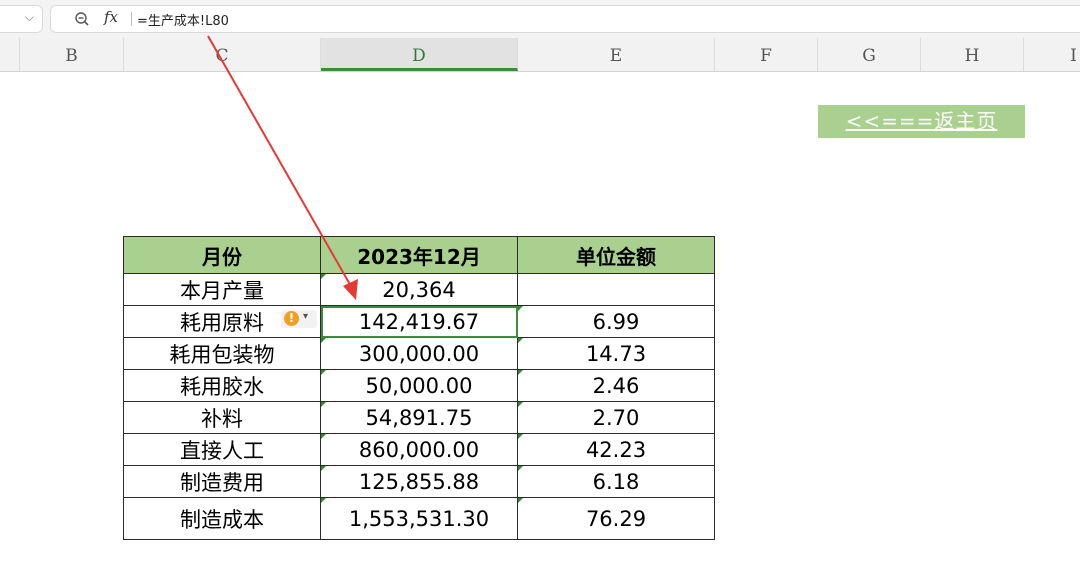 Image resolution: width=1080 pixels, height=577 pixels. What do you see at coordinates (72, 54) in the screenshot?
I see `column-header-b: B` at bounding box center [72, 54].